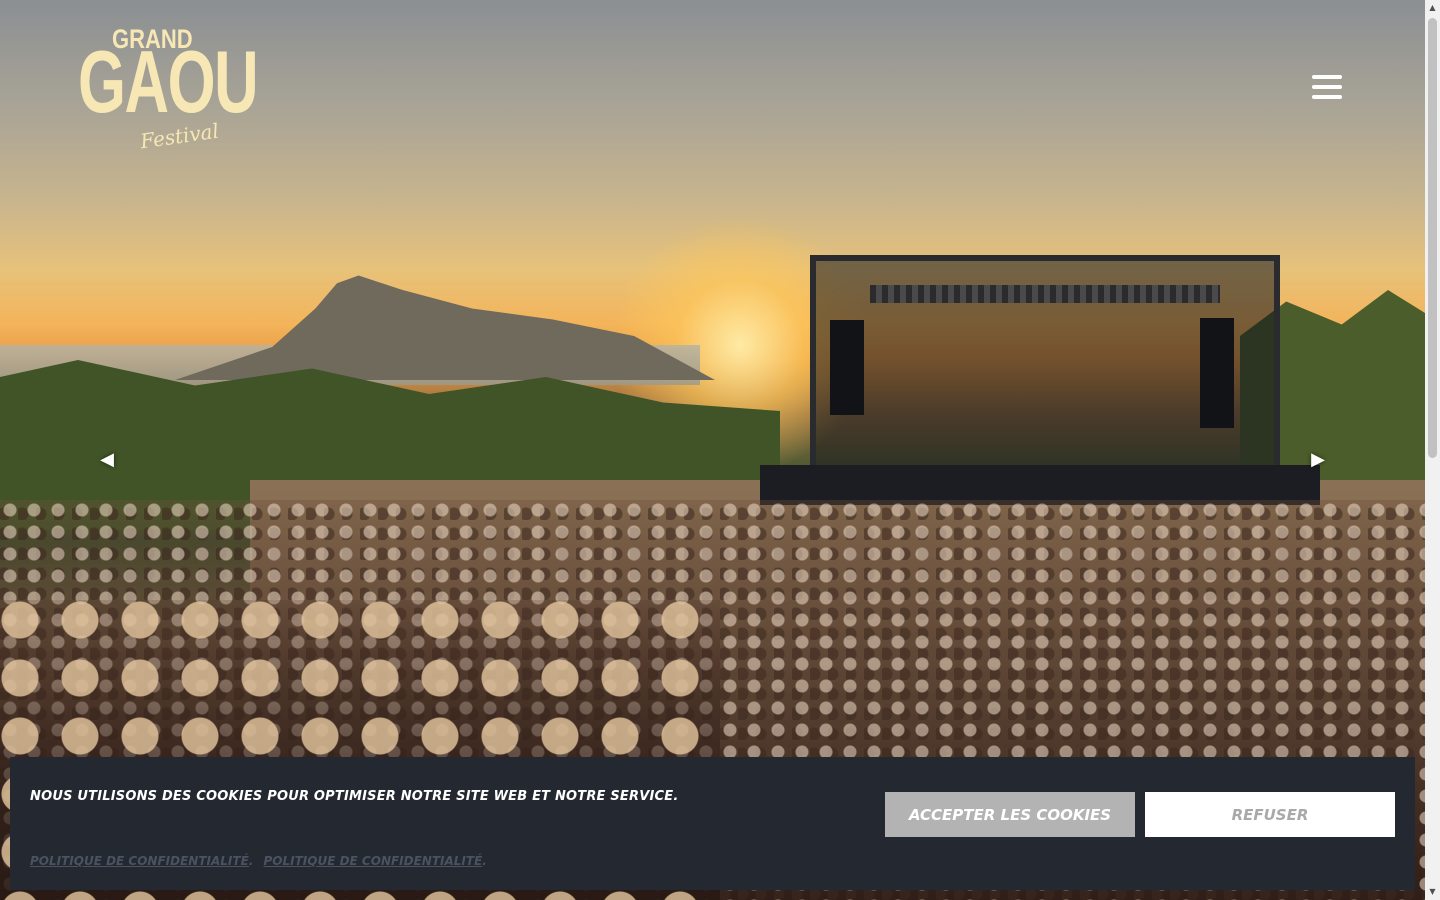 The height and width of the screenshot is (900, 1440). I want to click on carousel-prev-button: ◀, so click(107, 460).